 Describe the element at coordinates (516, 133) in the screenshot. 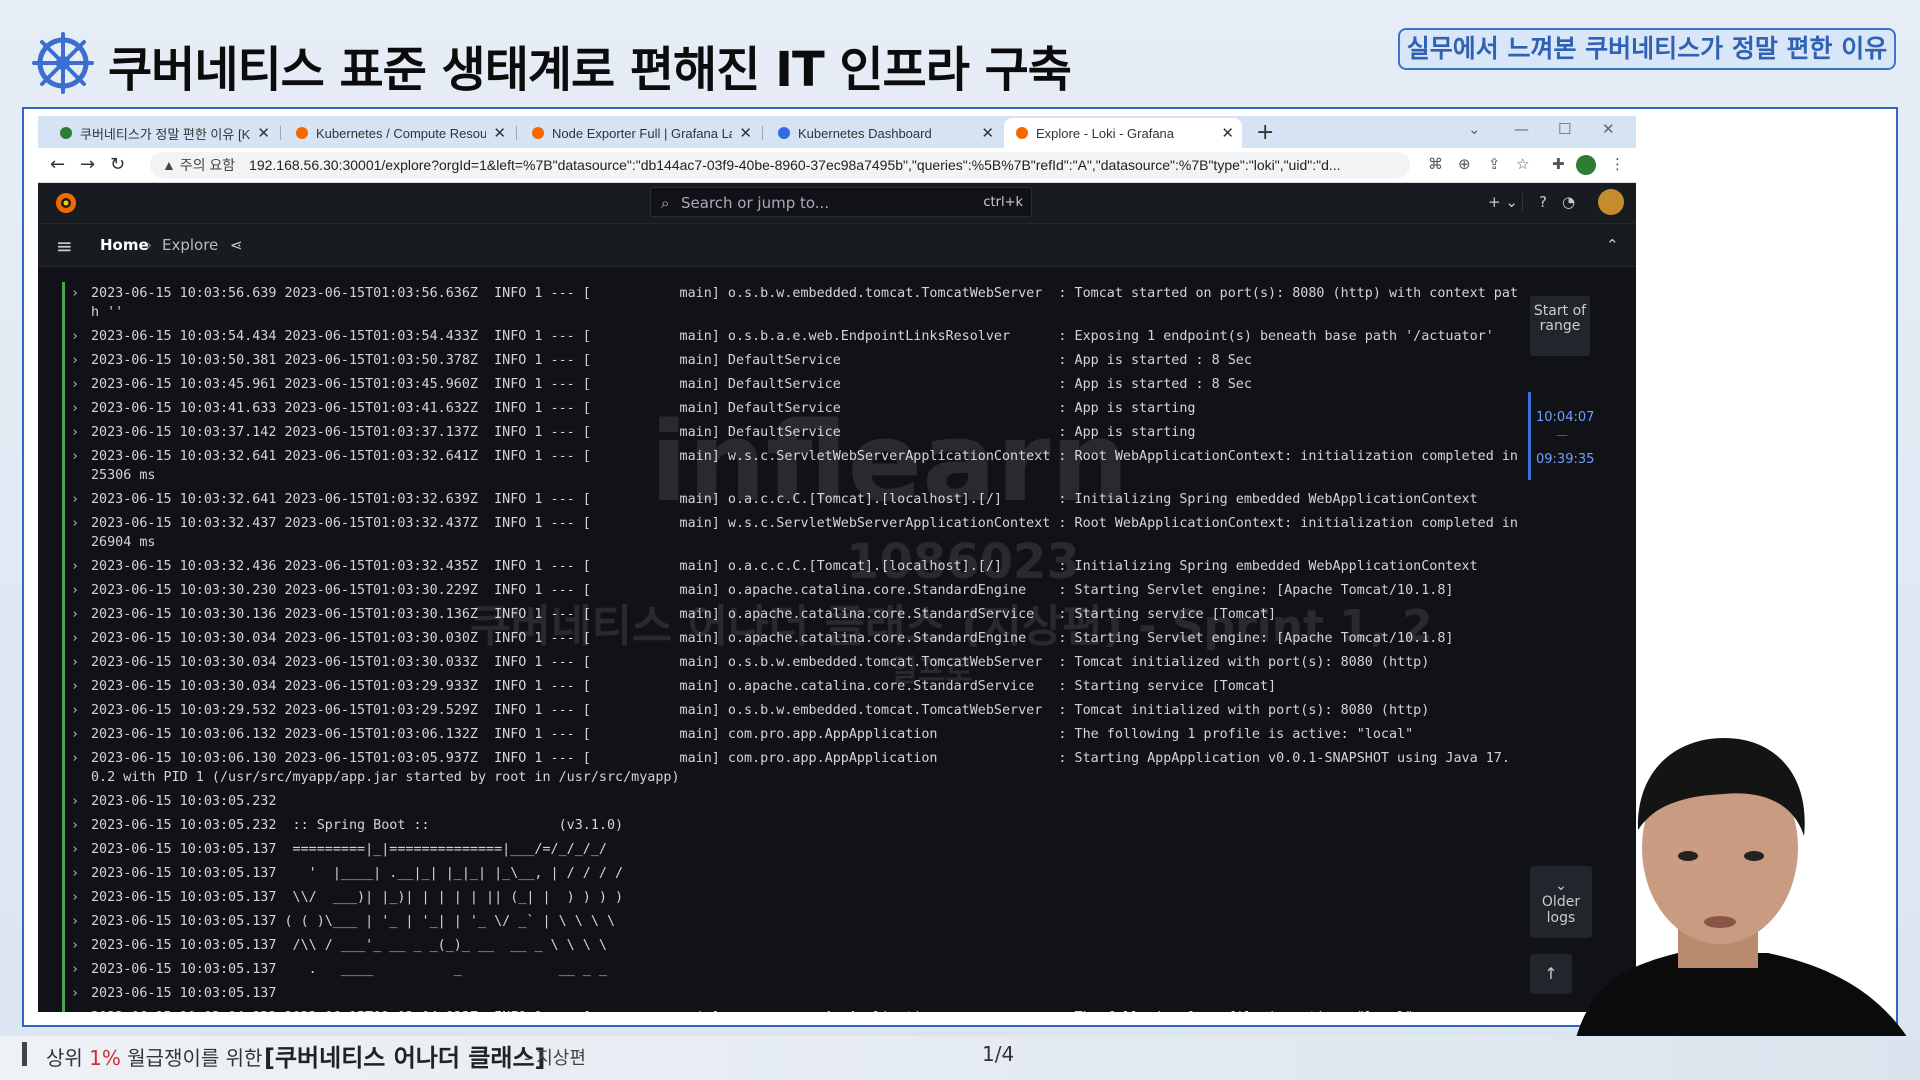

I see `tab-separator` at that location.